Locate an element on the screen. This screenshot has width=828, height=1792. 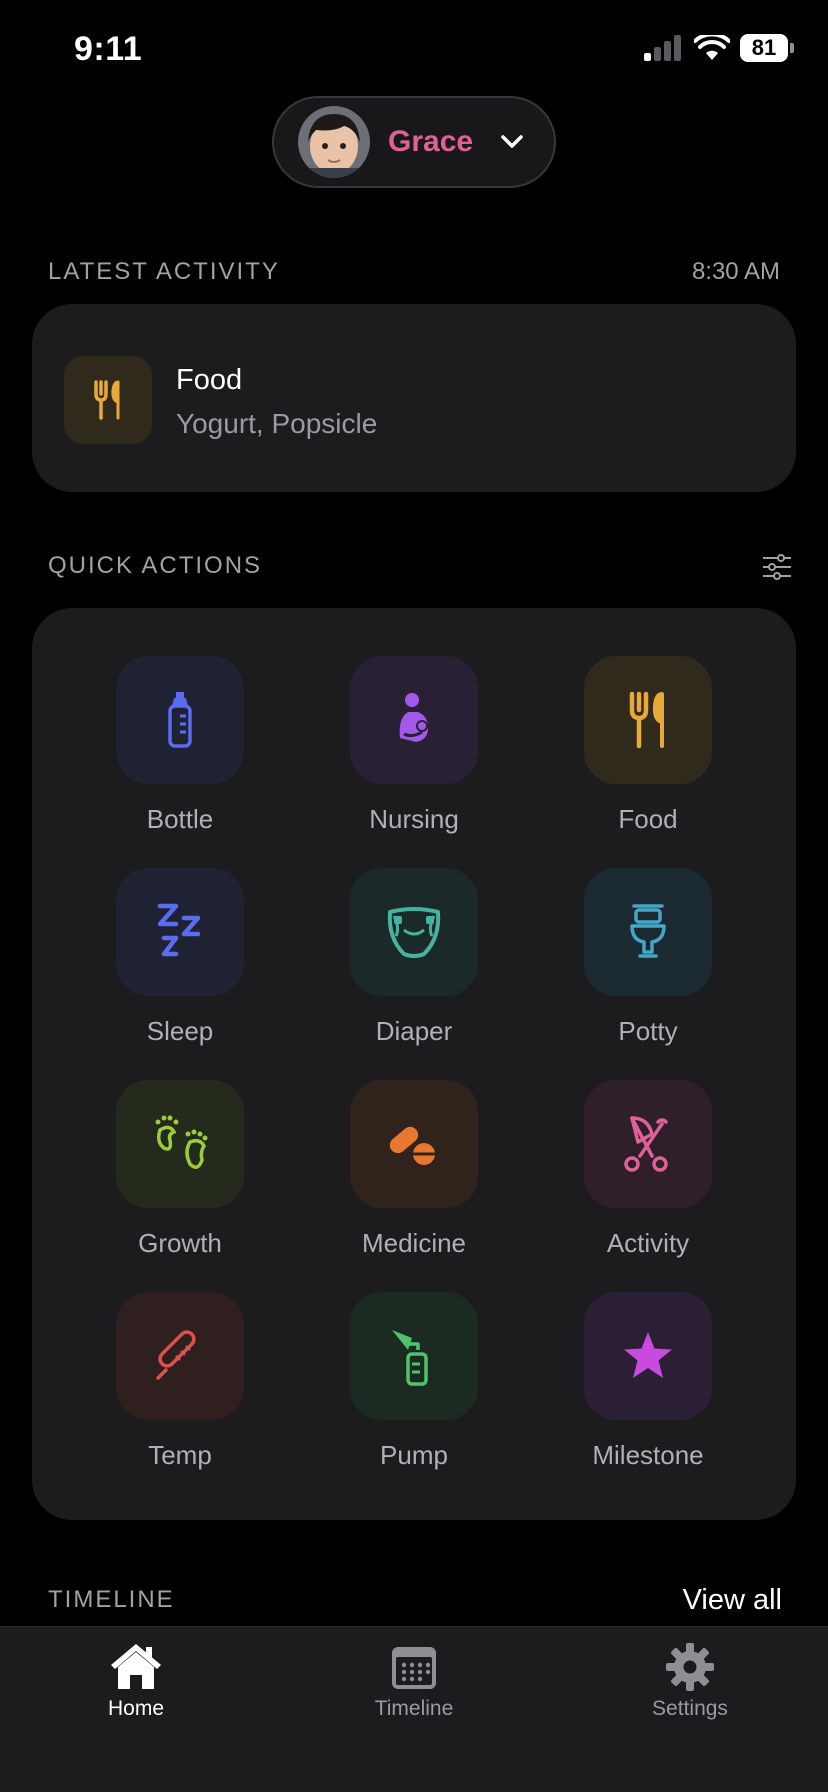
sliders-icon is located at coordinates (777, 567).